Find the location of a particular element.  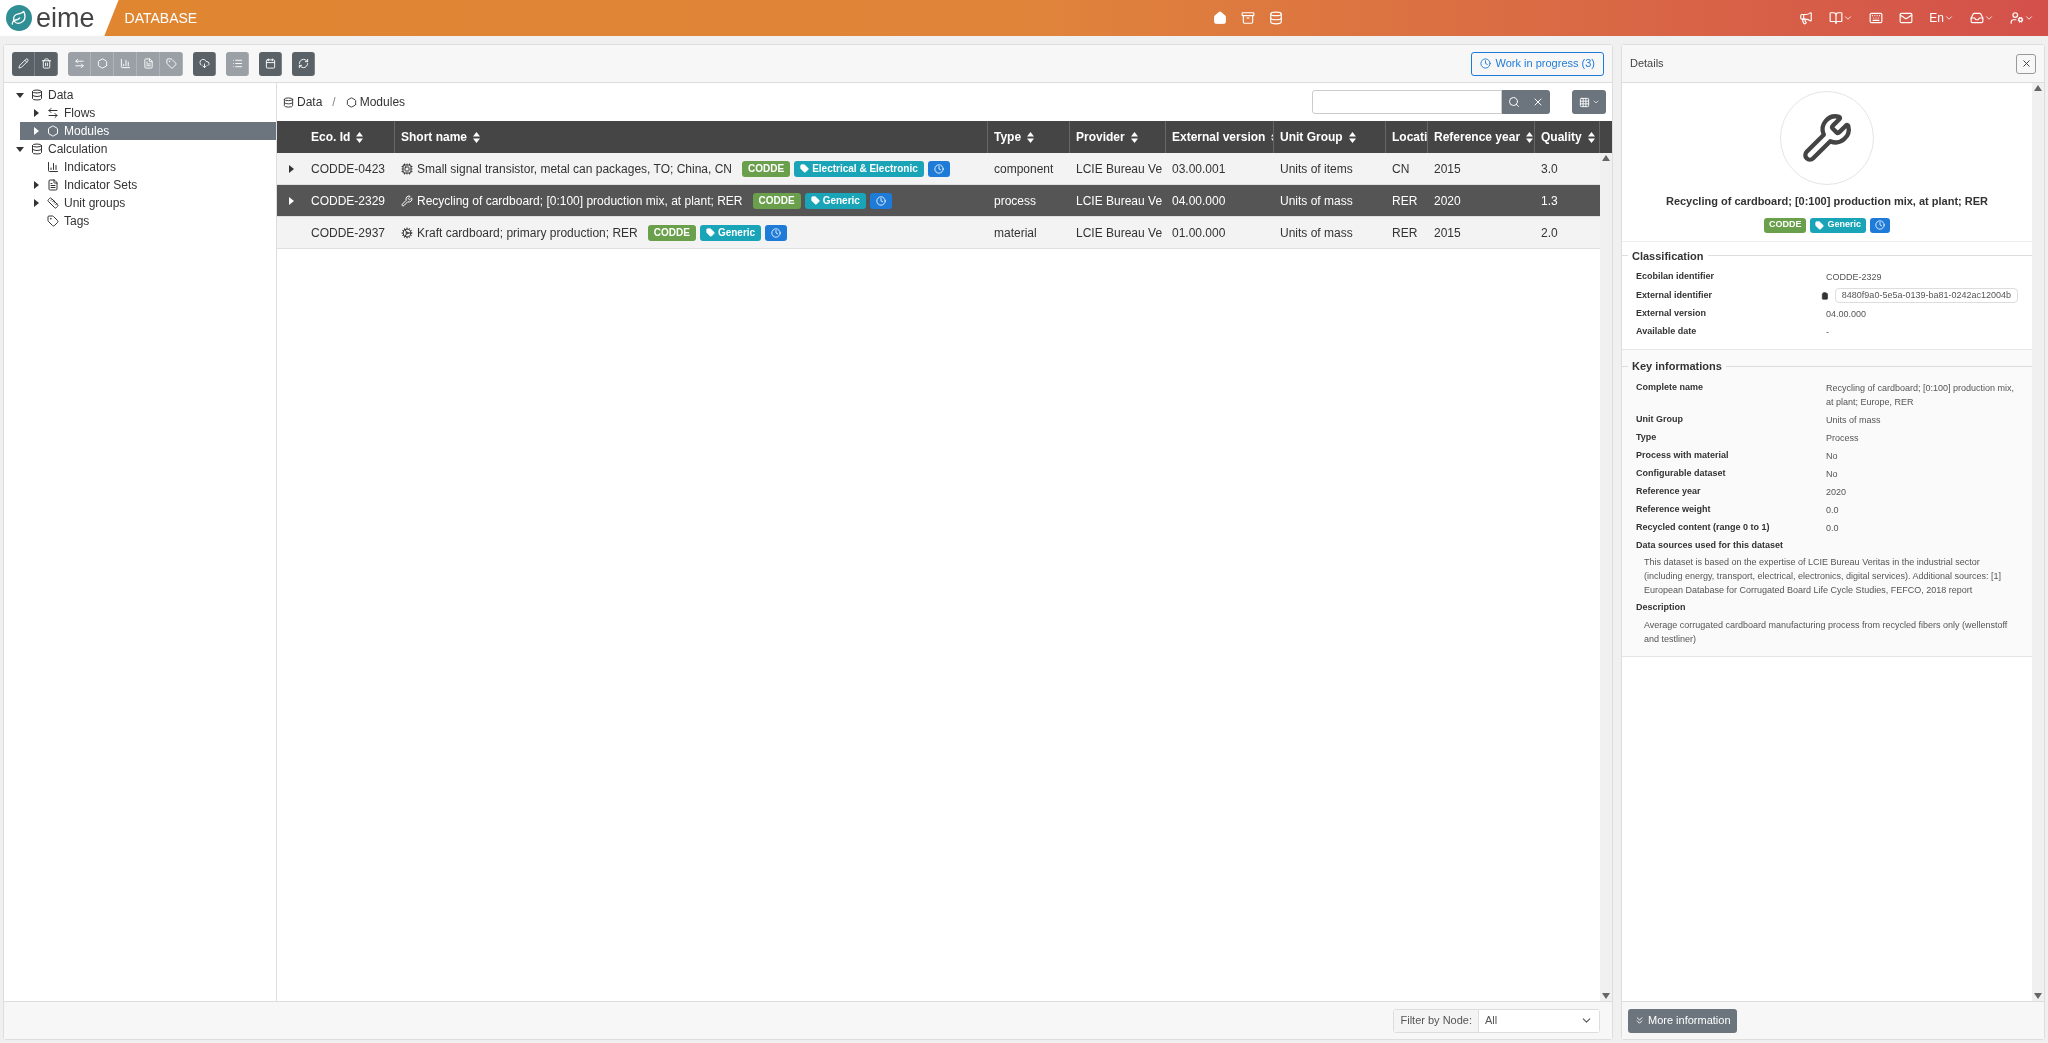

table-row: CODDE-0423 Small signal transistor, metal can packages, TO; China, CN CODDE Electrical & Electronic component LCIE Bureau Ve 03.00.001 Units of items CN 2015 3.0 is located at coordinates (938, 169).